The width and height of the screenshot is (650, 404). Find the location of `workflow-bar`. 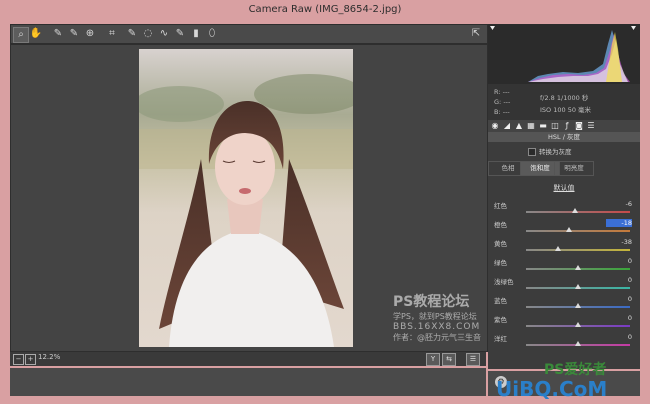

workflow-bar is located at coordinates (248, 382).